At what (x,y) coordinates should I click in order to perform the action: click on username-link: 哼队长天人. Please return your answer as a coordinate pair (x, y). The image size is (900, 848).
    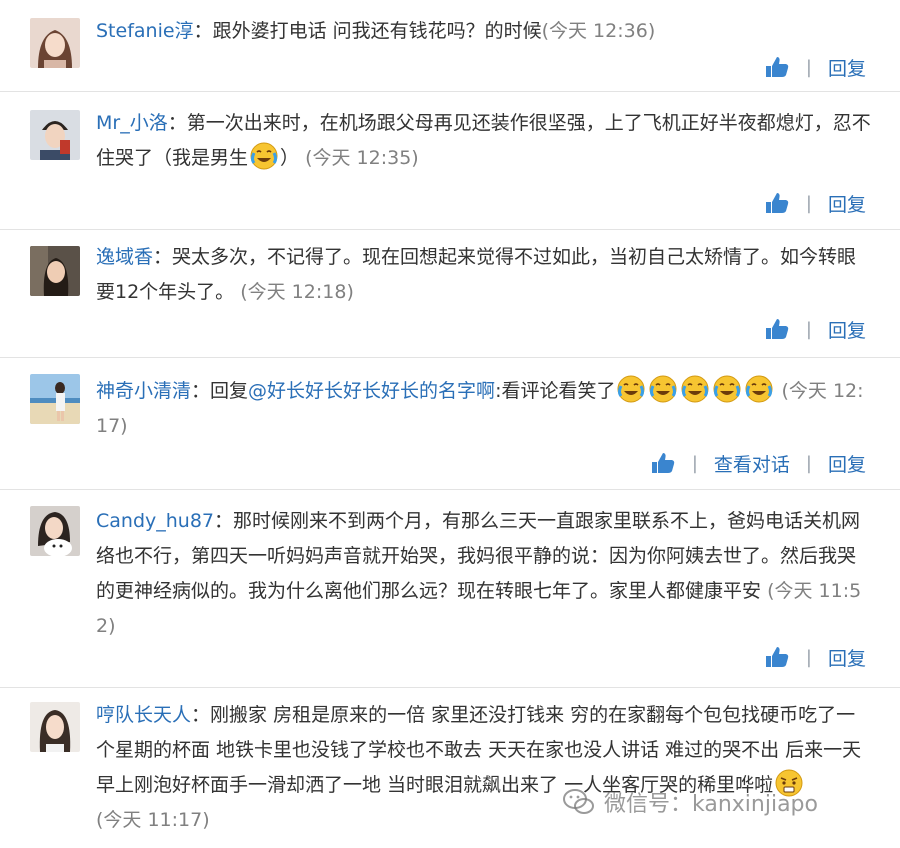
    Looking at the image, I should click on (143, 715).